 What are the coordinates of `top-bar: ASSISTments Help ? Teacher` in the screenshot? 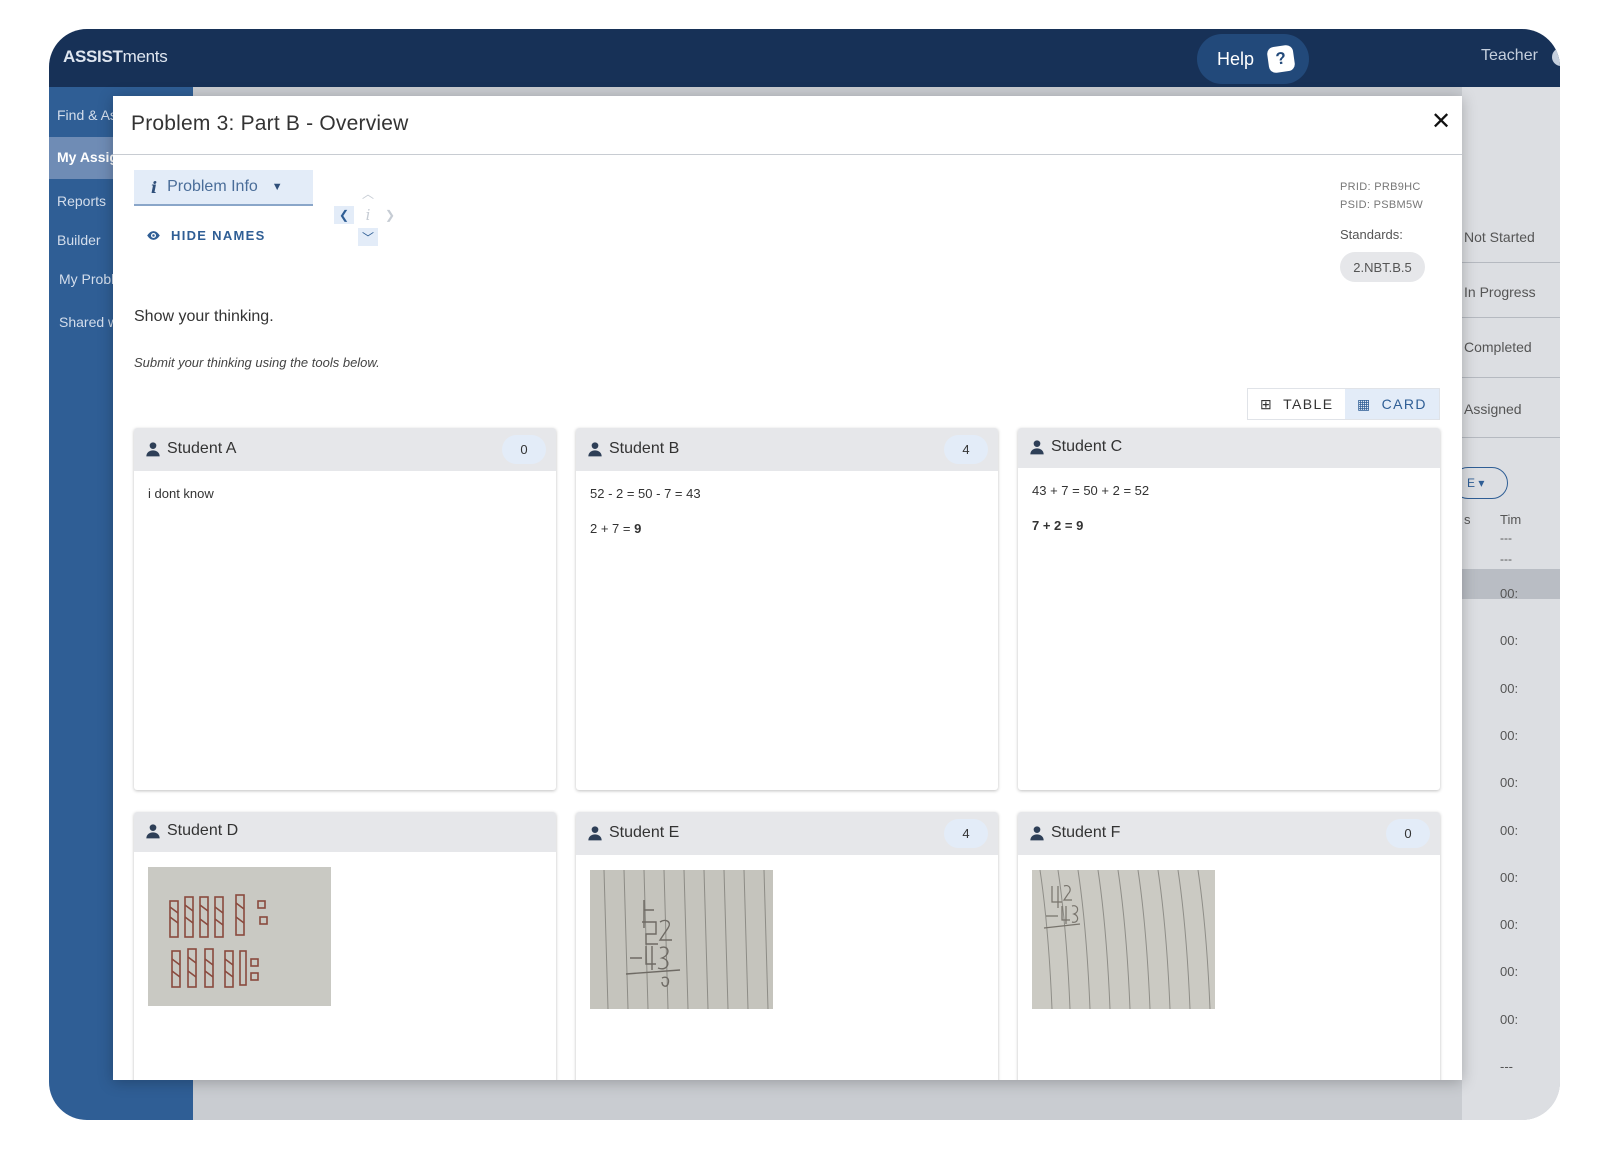 It's located at (804, 58).